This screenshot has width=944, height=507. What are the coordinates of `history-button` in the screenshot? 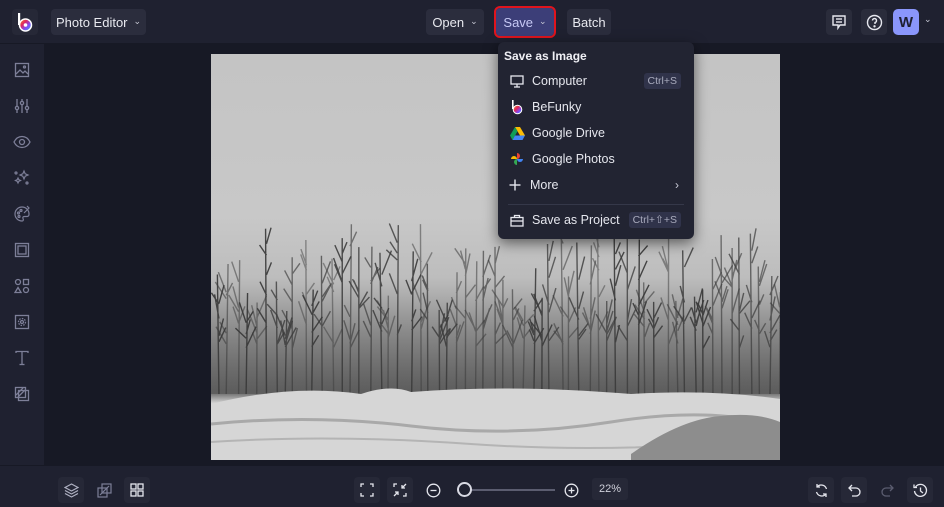 It's located at (920, 490).